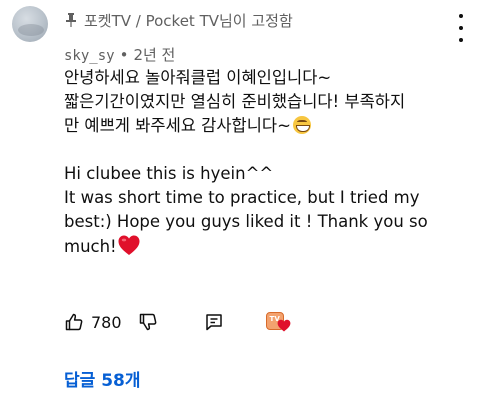 The width and height of the screenshot is (480, 406). What do you see at coordinates (129, 245) in the screenshot?
I see `red-heart-emoji` at bounding box center [129, 245].